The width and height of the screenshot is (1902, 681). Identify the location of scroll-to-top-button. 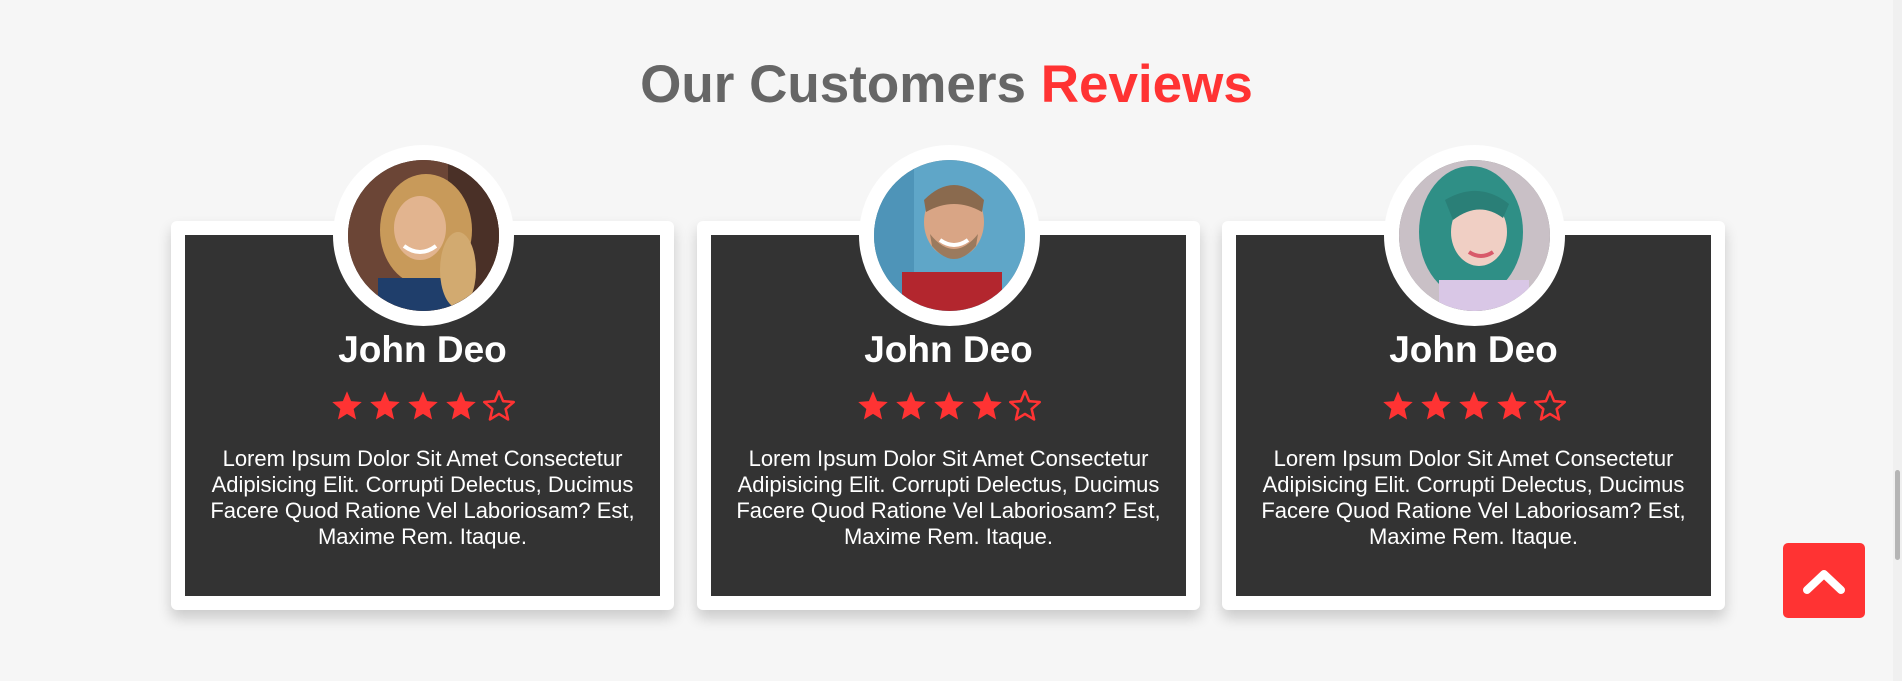
(1824, 580).